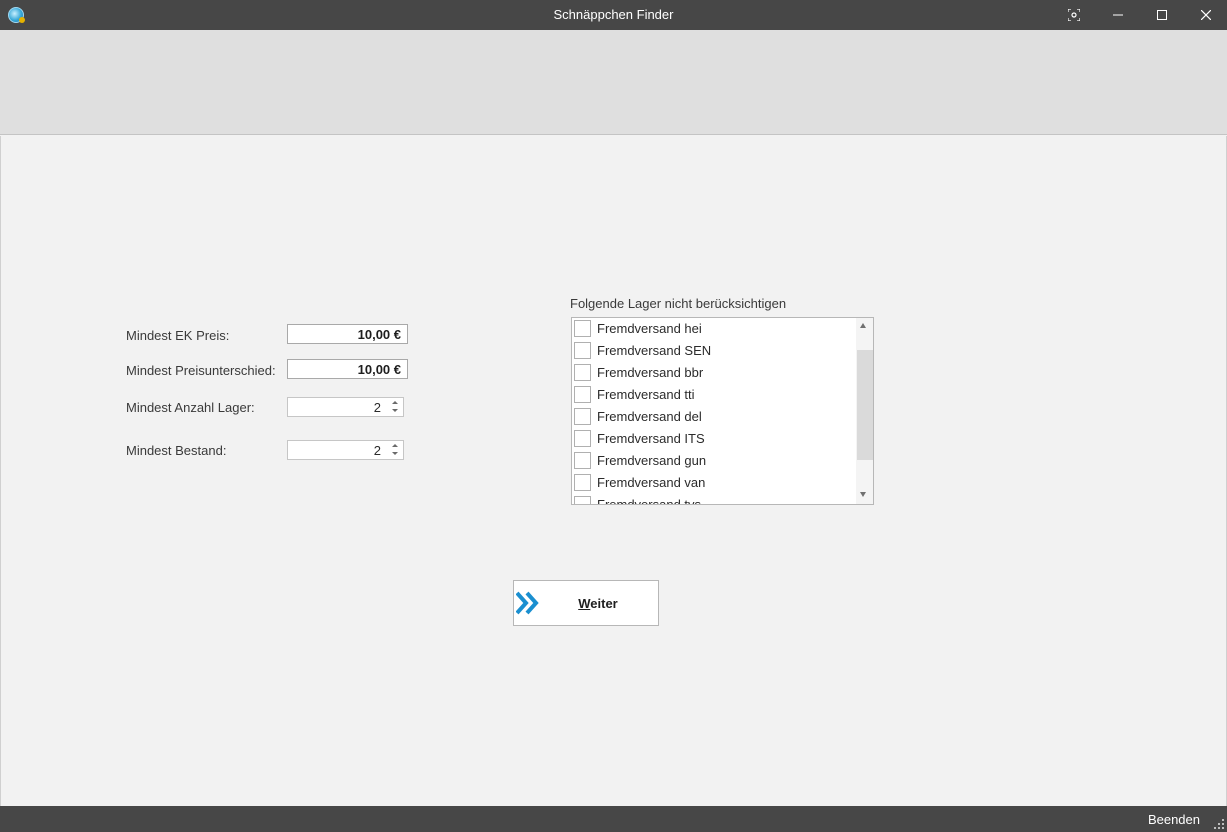 The image size is (1227, 832). Describe the element at coordinates (714, 417) in the screenshot. I see `list-item: Fremdversand del` at that location.